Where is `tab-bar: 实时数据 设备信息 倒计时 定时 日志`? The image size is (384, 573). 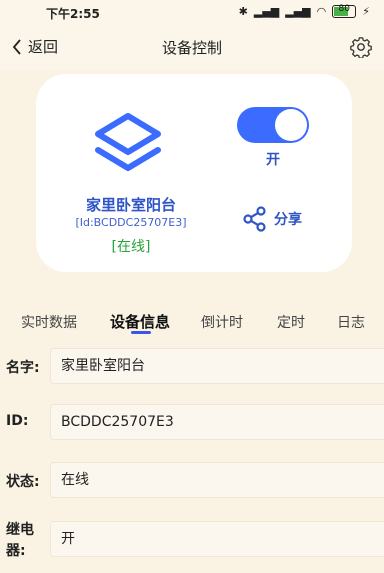 tab-bar: 实时数据 设备信息 倒计时 定时 日志 is located at coordinates (192, 324).